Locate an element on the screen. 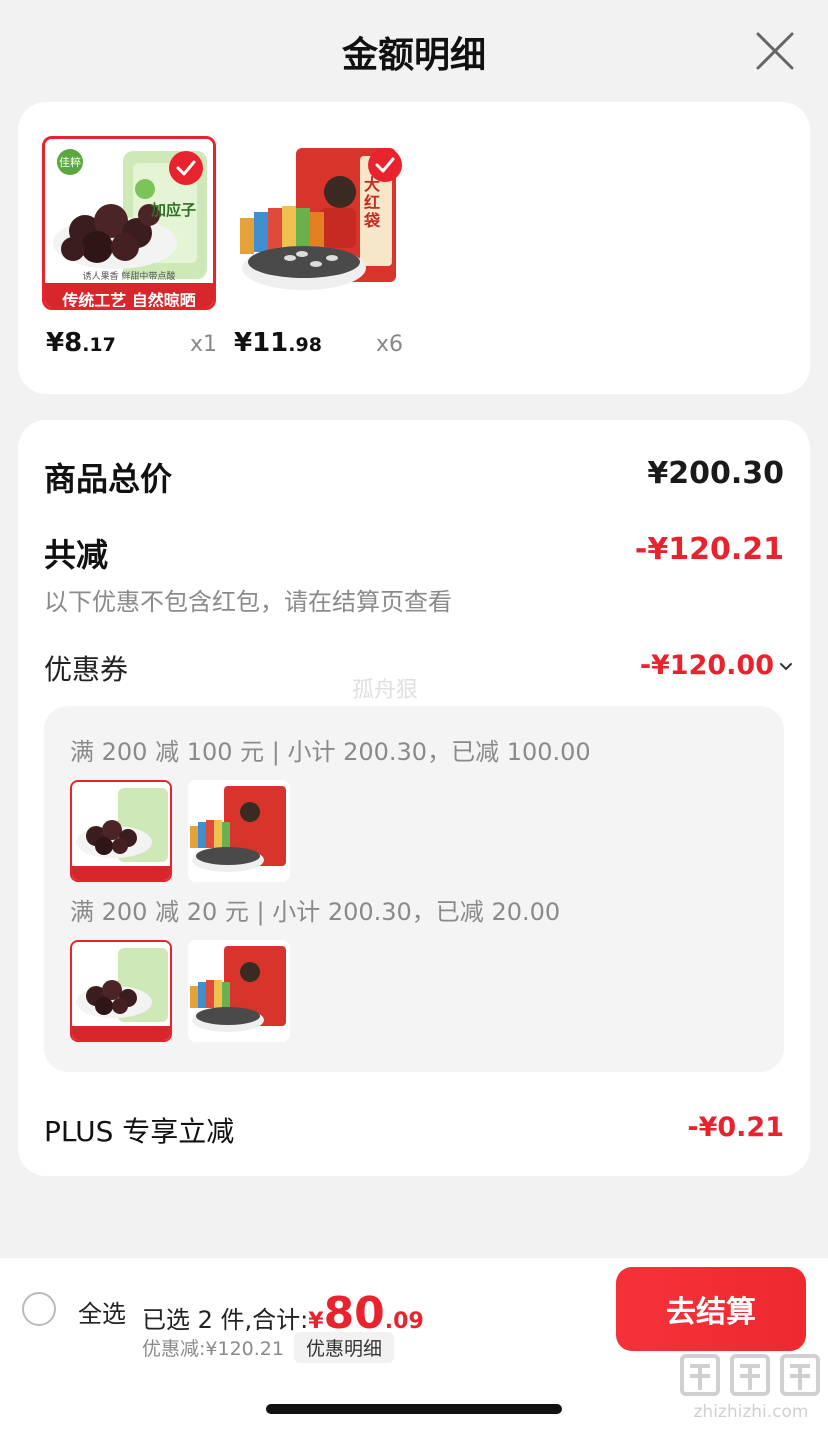 This screenshot has height=1432, width=828. reduce-note-row: 以下优惠不包含红包，请在结算页查看 is located at coordinates (414, 599).